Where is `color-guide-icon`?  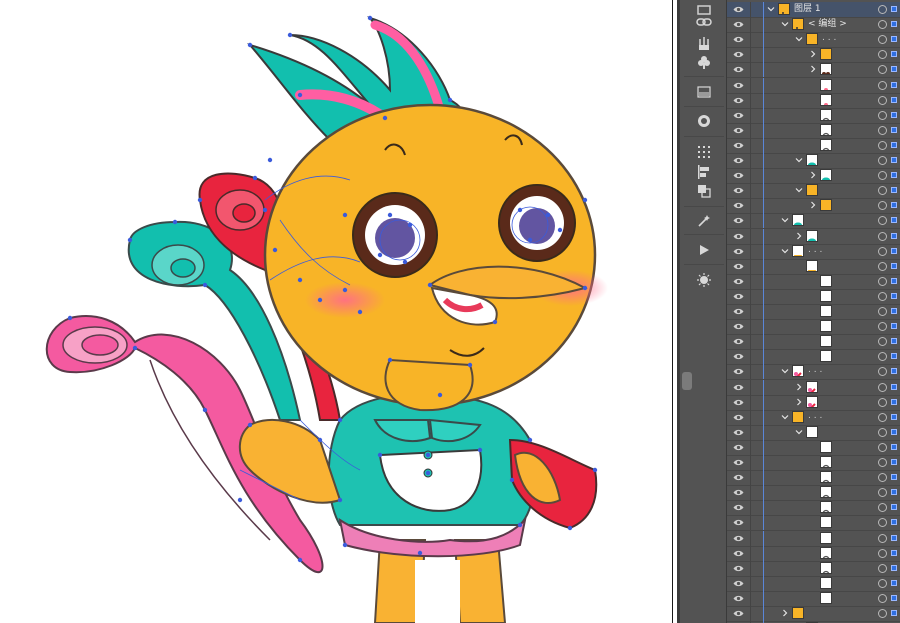
color-guide-icon is located at coordinates (704, 121).